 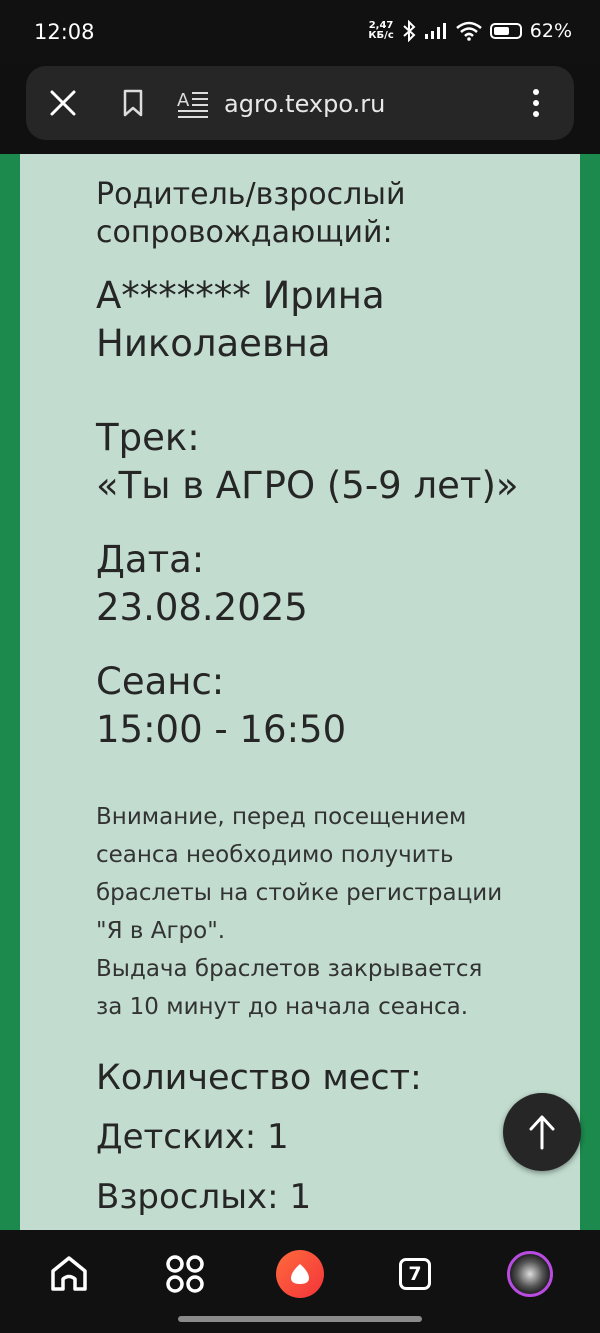 I want to click on date-label: Дата:, so click(x=150, y=559).